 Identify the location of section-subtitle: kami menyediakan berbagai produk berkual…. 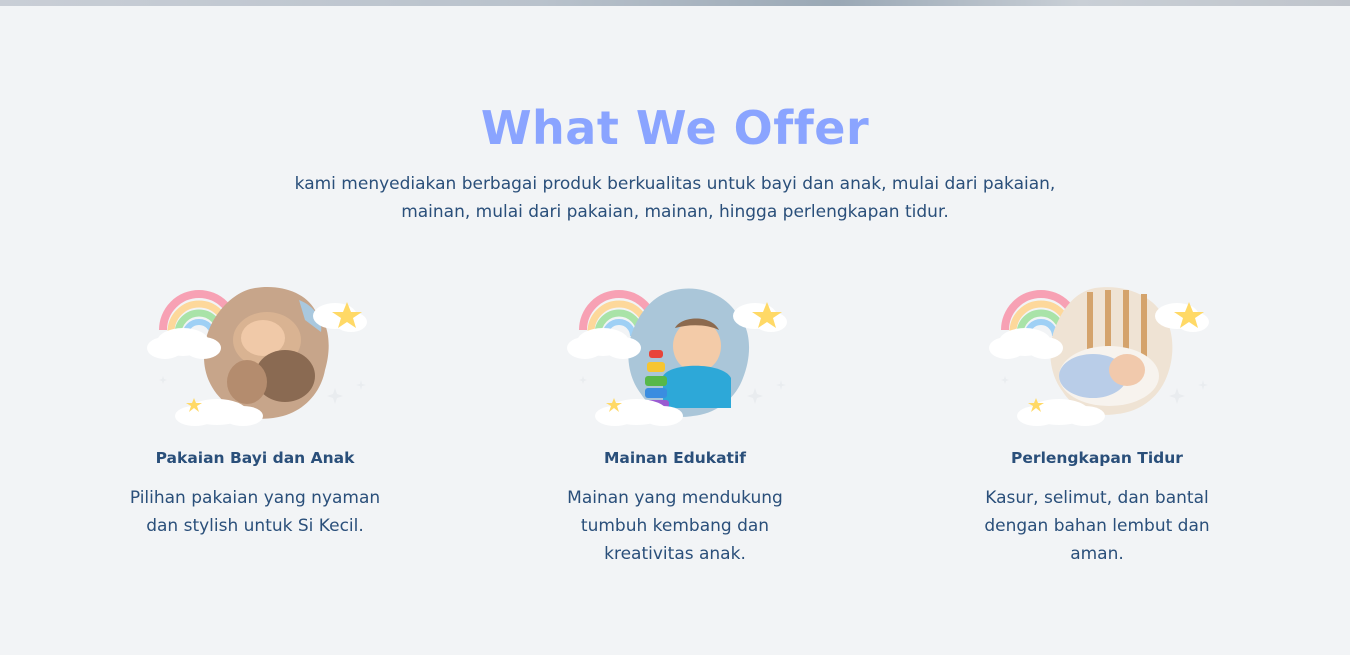
(675, 198).